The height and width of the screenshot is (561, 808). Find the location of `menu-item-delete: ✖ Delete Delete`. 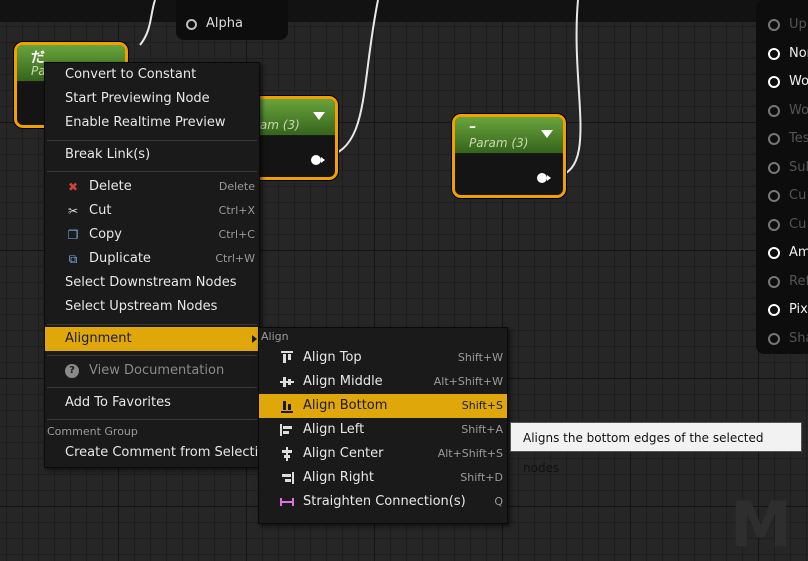

menu-item-delete: ✖ Delete Delete is located at coordinates (152, 187).